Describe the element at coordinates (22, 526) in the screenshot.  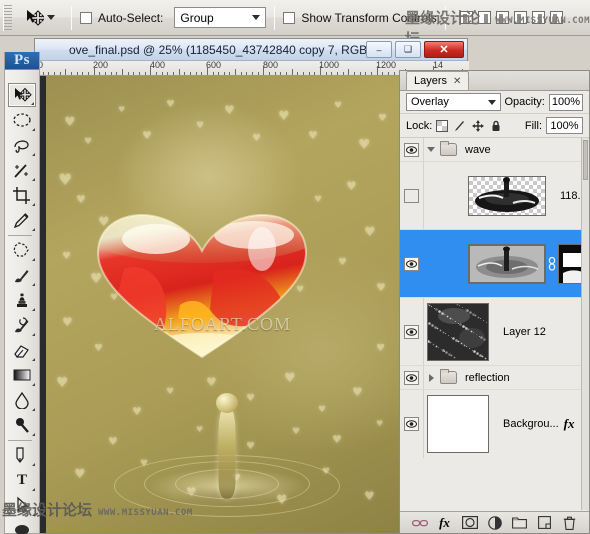
I see `ellipse-shape-tool` at that location.